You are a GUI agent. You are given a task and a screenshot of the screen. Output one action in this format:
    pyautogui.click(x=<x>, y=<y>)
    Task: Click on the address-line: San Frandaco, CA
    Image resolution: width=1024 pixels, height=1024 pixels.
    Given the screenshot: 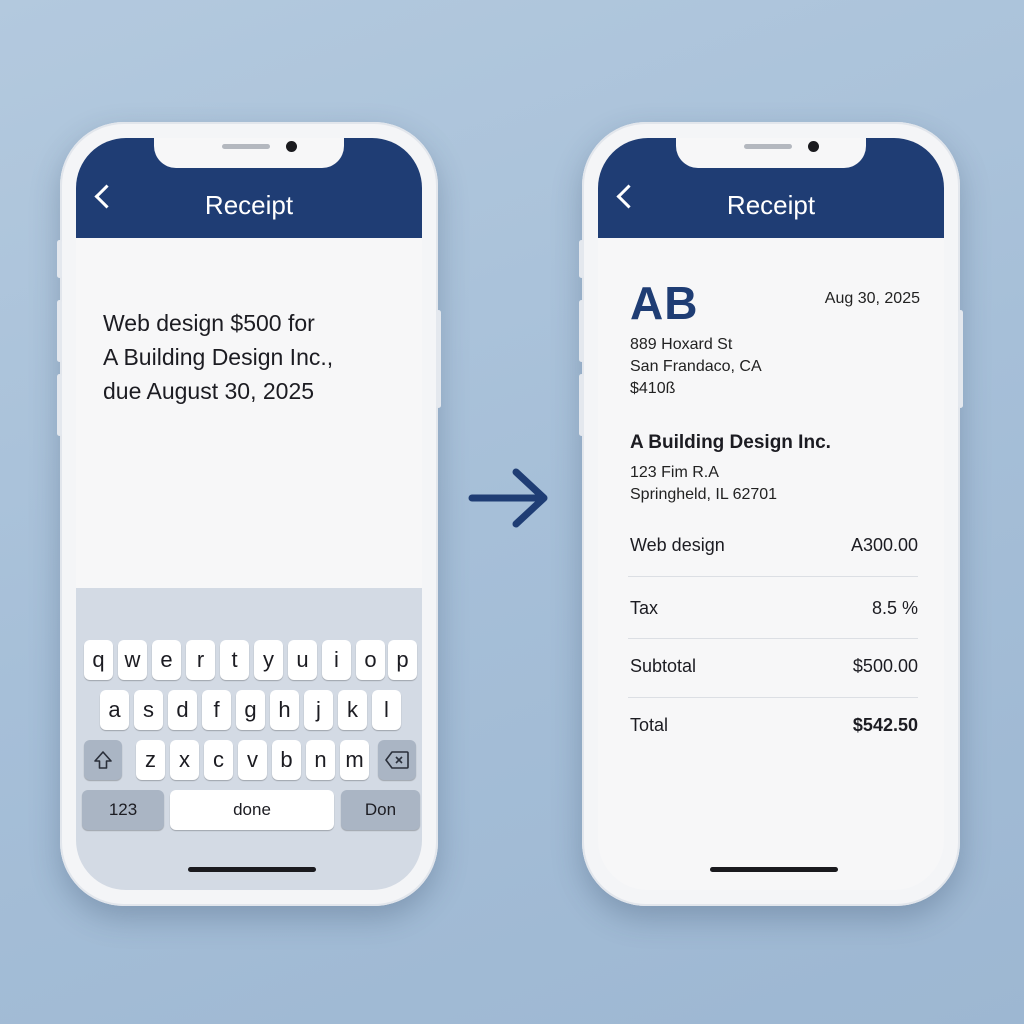 What is the action you would take?
    pyautogui.click(x=696, y=366)
    